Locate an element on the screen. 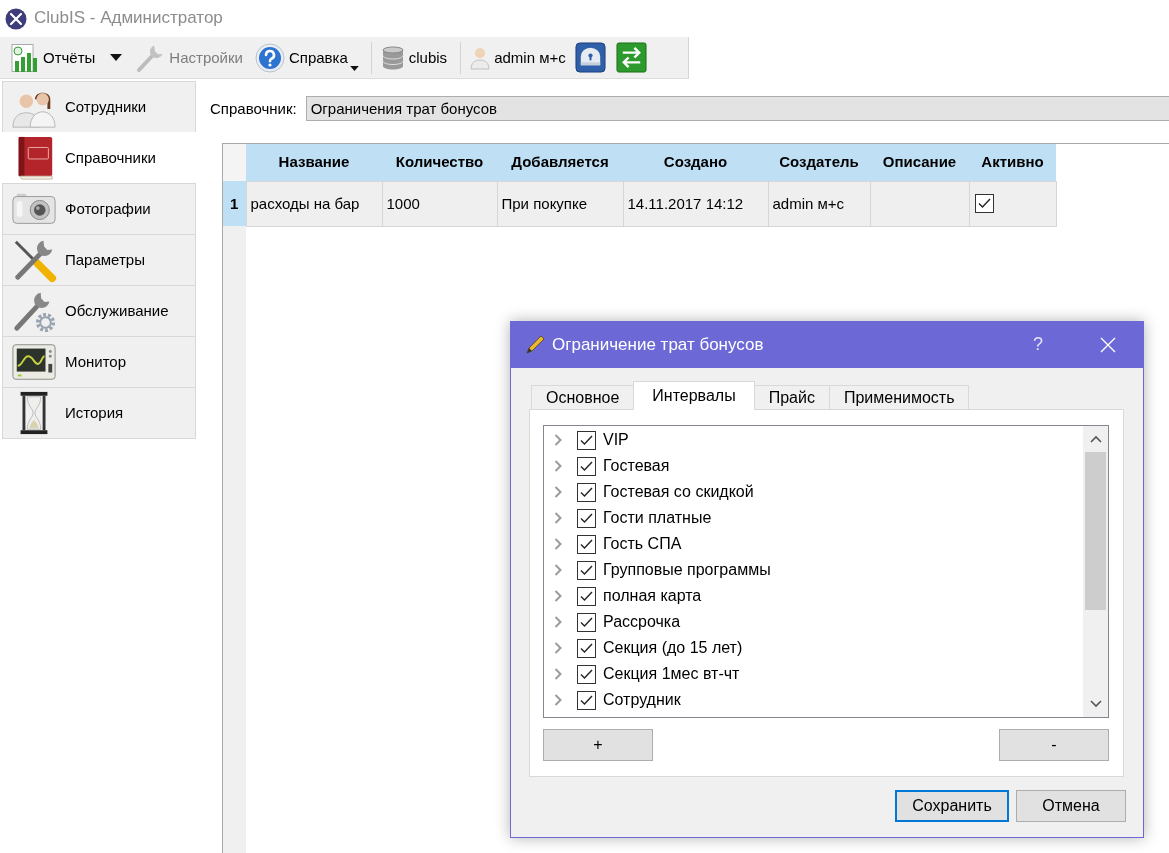  chart-icon is located at coordinates (24, 57).